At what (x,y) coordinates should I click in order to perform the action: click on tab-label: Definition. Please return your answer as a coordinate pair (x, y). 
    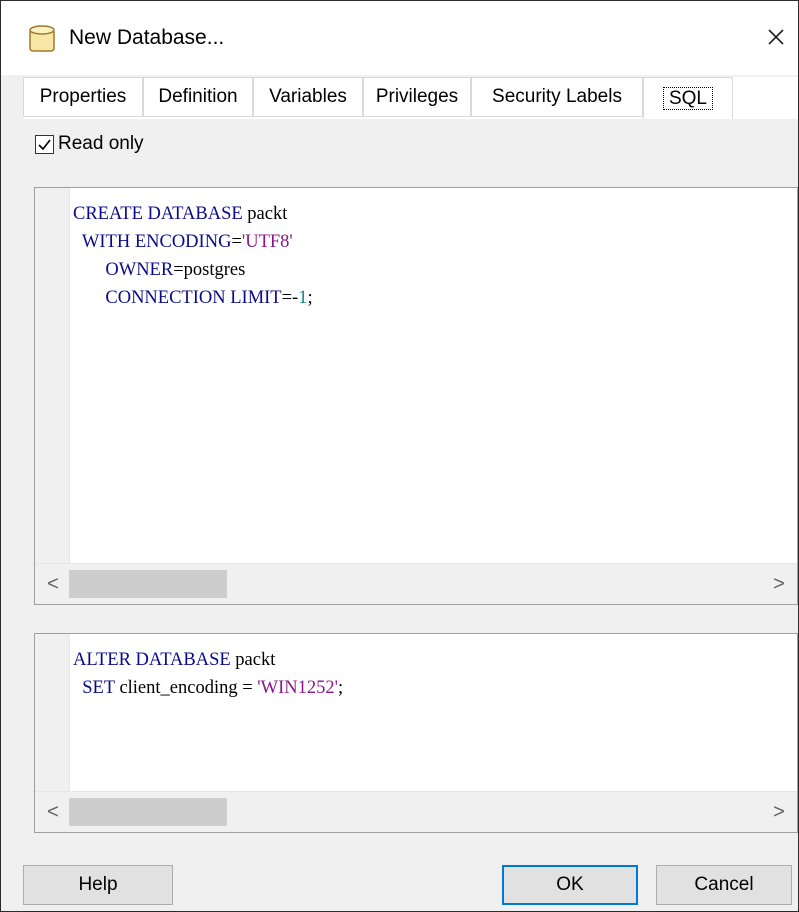
    Looking at the image, I should click on (198, 96).